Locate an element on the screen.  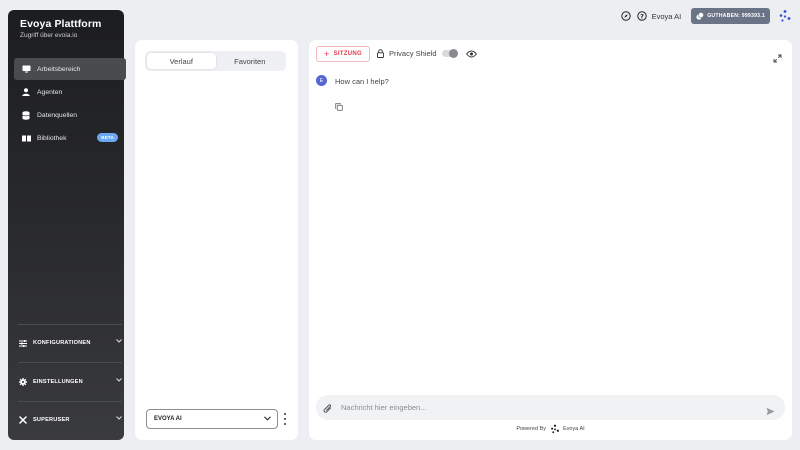
database-icon is located at coordinates (26, 115).